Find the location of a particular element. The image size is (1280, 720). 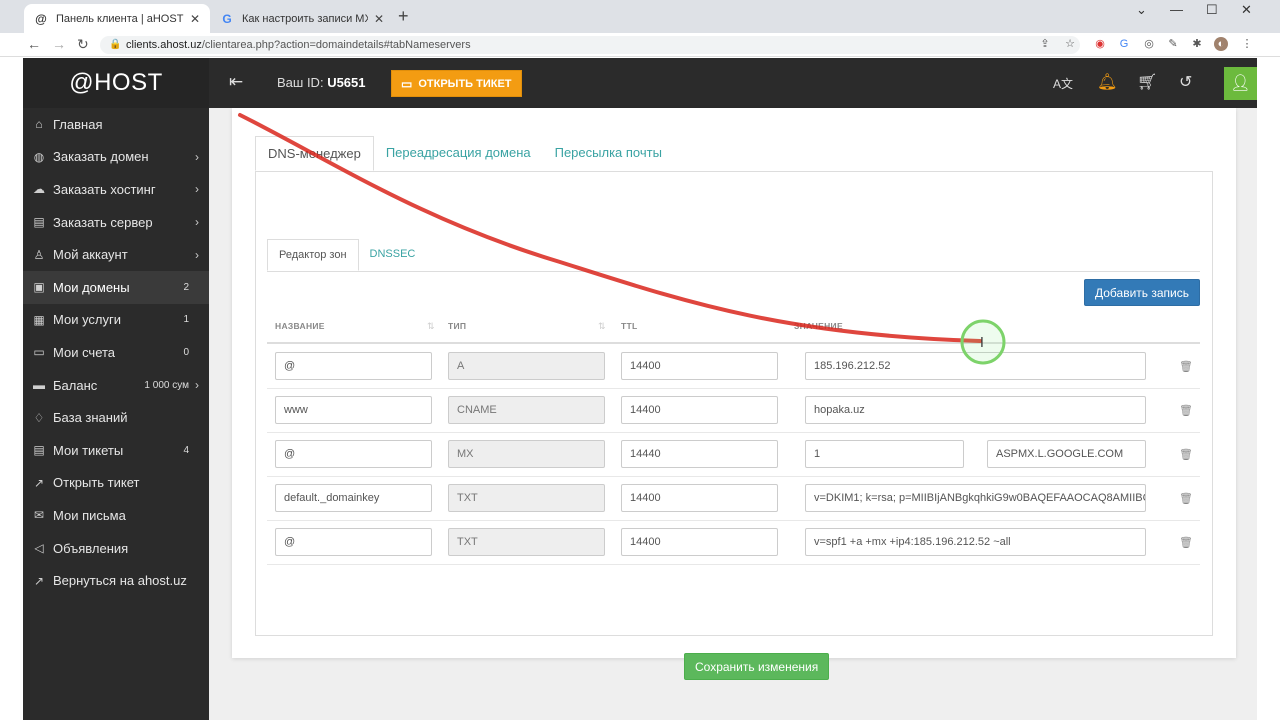

tab-domain-forwarding: Переадресация домена is located at coordinates (458, 153).